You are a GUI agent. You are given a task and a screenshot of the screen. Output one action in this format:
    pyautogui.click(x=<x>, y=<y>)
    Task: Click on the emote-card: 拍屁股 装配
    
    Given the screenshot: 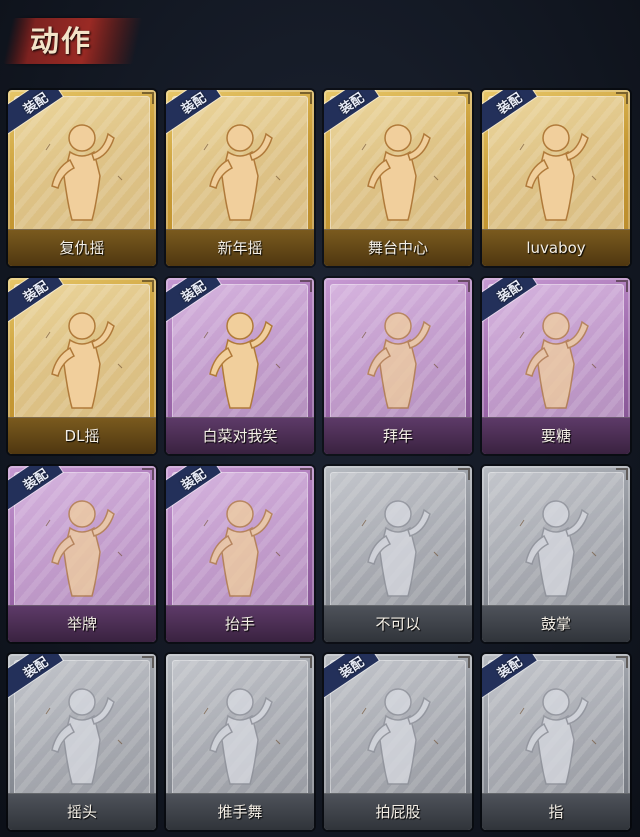 What is the action you would take?
    pyautogui.click(x=398, y=742)
    